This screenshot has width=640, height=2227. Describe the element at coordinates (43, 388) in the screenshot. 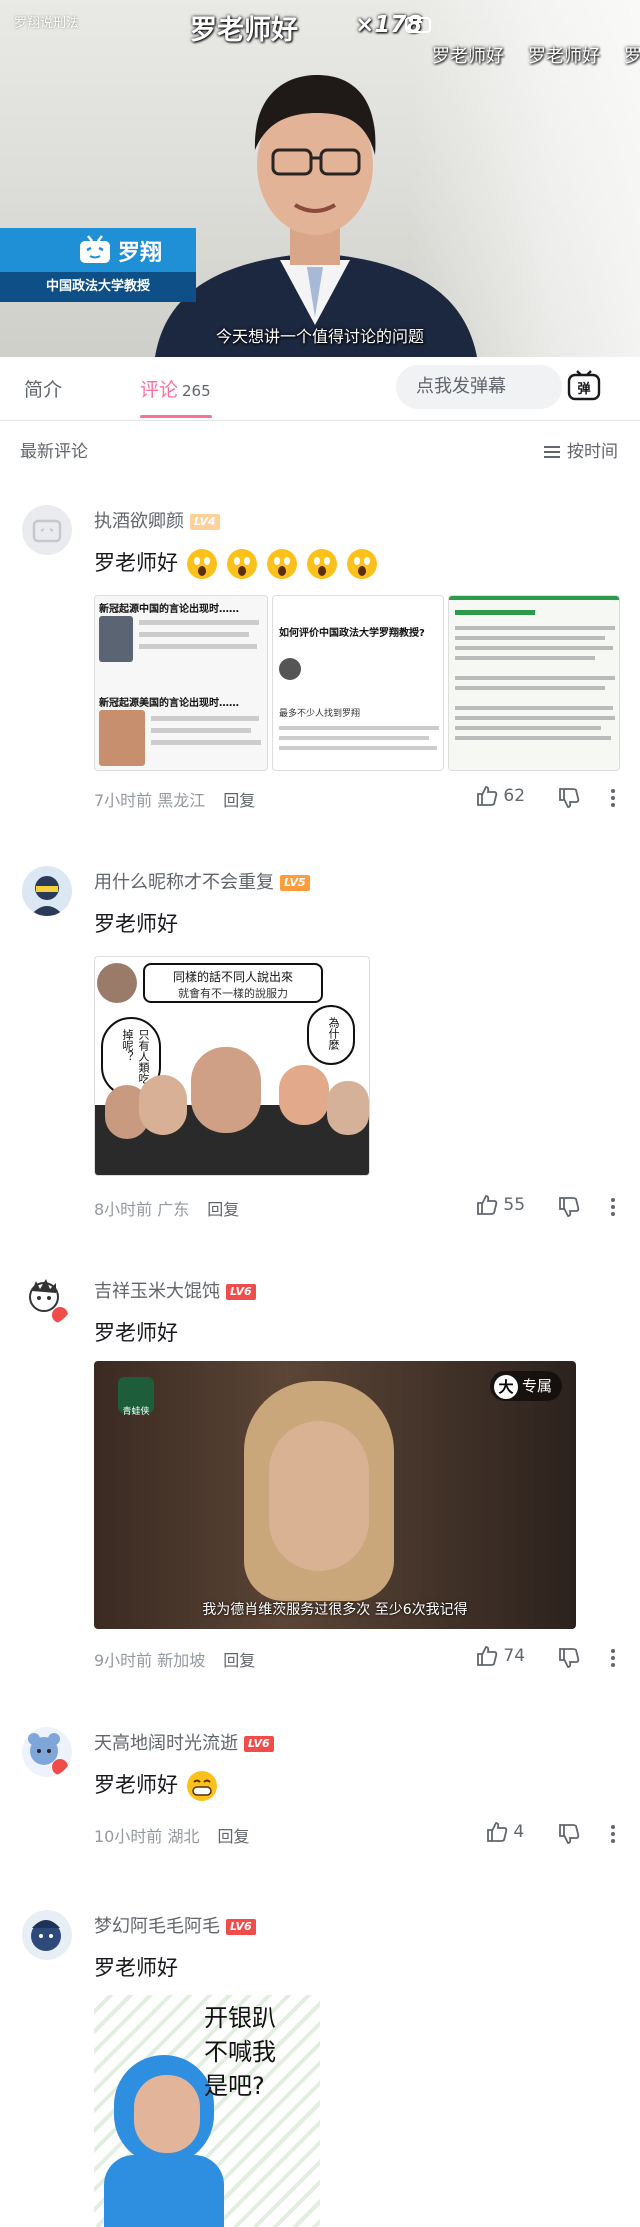

I see `tab-intro: 简介` at that location.